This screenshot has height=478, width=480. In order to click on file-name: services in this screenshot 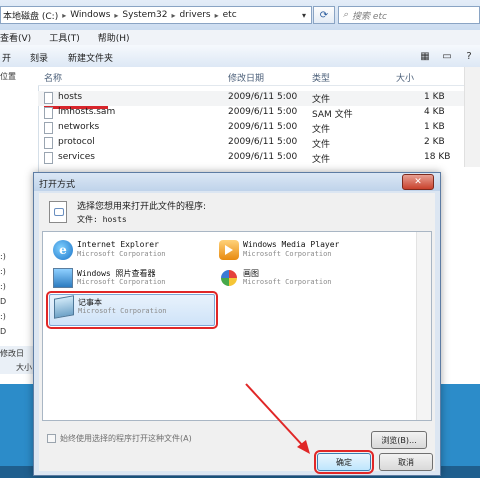, I will do `click(76, 157)`.